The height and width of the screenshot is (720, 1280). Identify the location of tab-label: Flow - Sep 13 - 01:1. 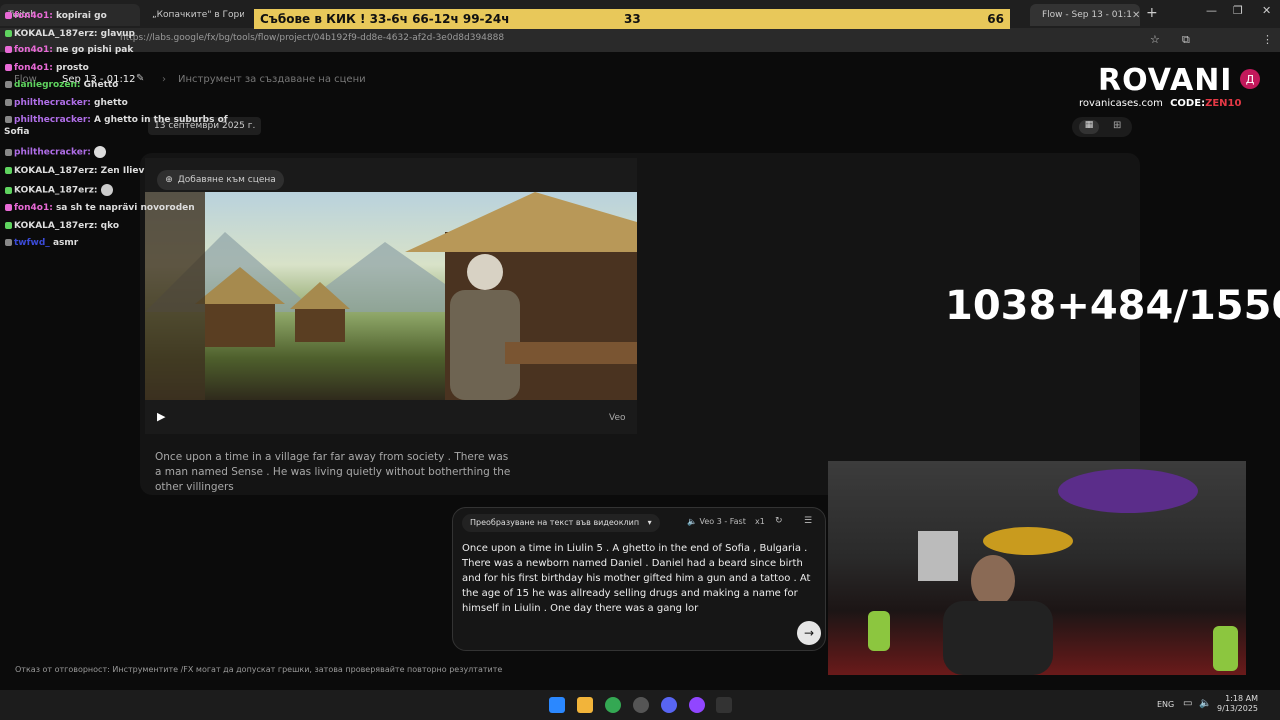
(1087, 15).